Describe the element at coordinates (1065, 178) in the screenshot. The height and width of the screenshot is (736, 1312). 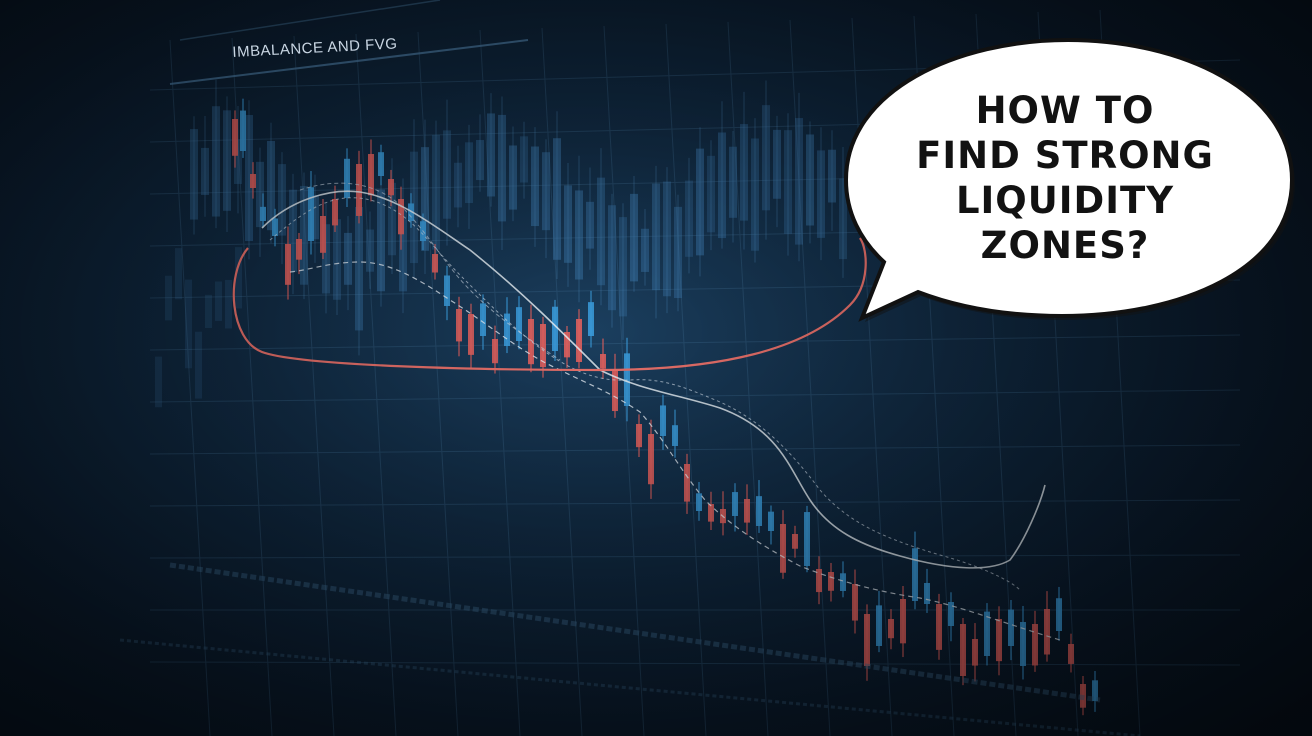
I see `callout-text: HOW TO FIND STRONG LIQUIDITY ZONES?` at that location.